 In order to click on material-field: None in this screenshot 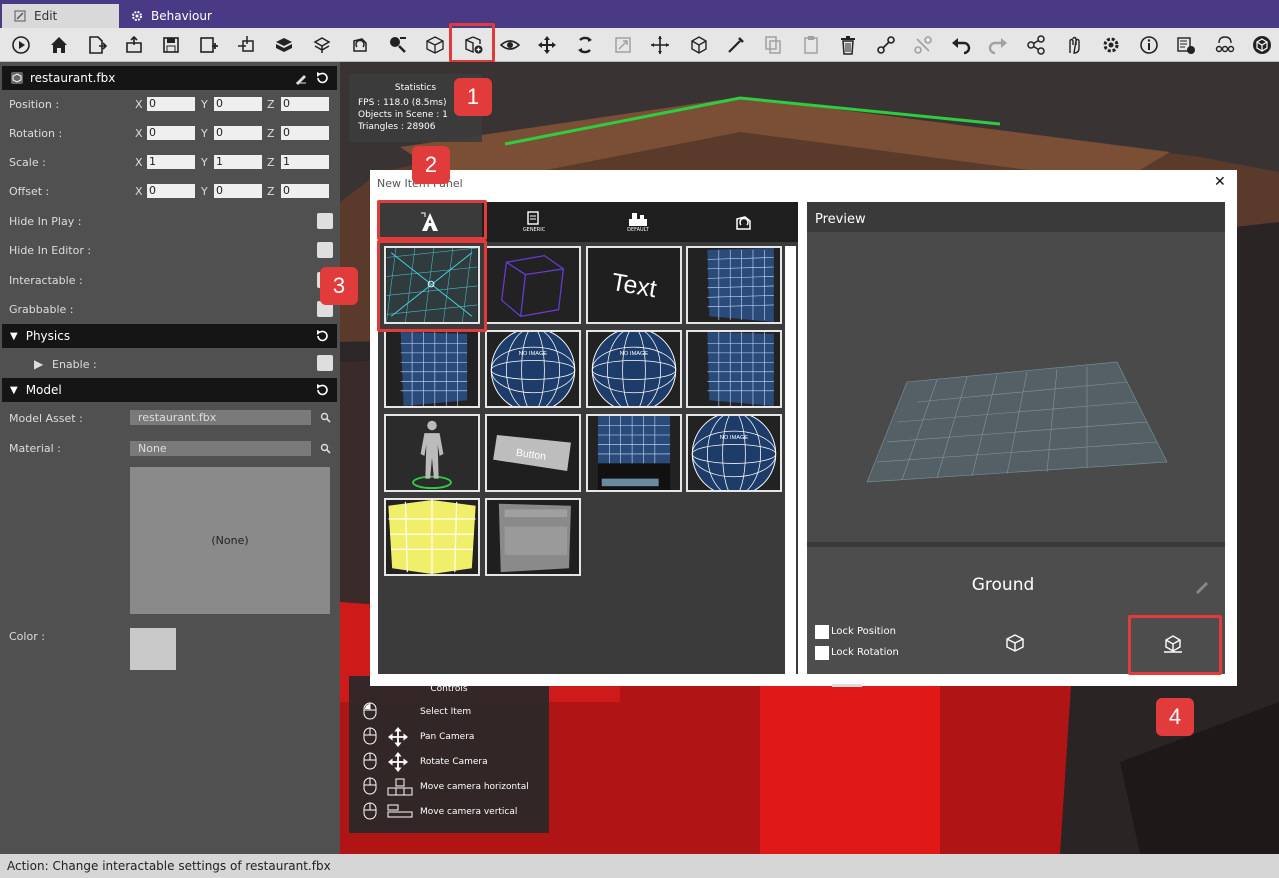, I will do `click(220, 448)`.